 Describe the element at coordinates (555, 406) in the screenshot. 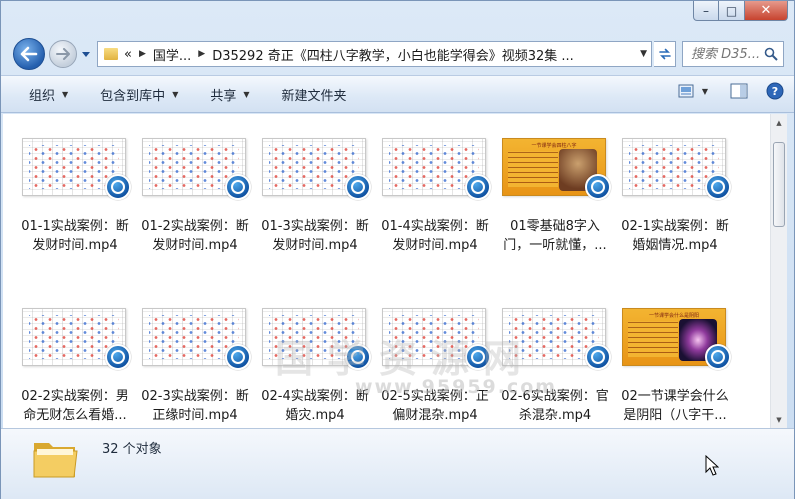

I see `file-name-label: 02-6实战案例：官 杀混杂.mp4` at that location.